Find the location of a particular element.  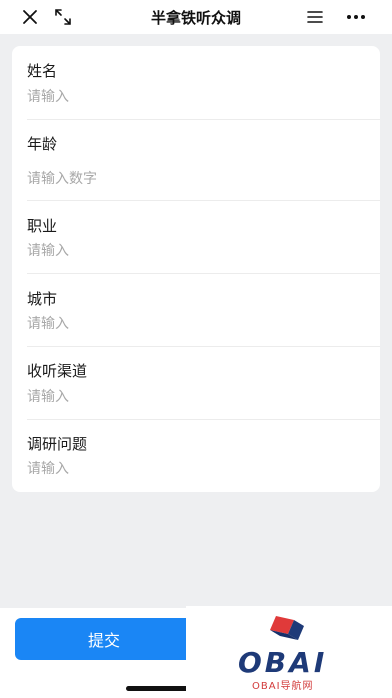

field-label: 收听渠道 is located at coordinates (57, 371).